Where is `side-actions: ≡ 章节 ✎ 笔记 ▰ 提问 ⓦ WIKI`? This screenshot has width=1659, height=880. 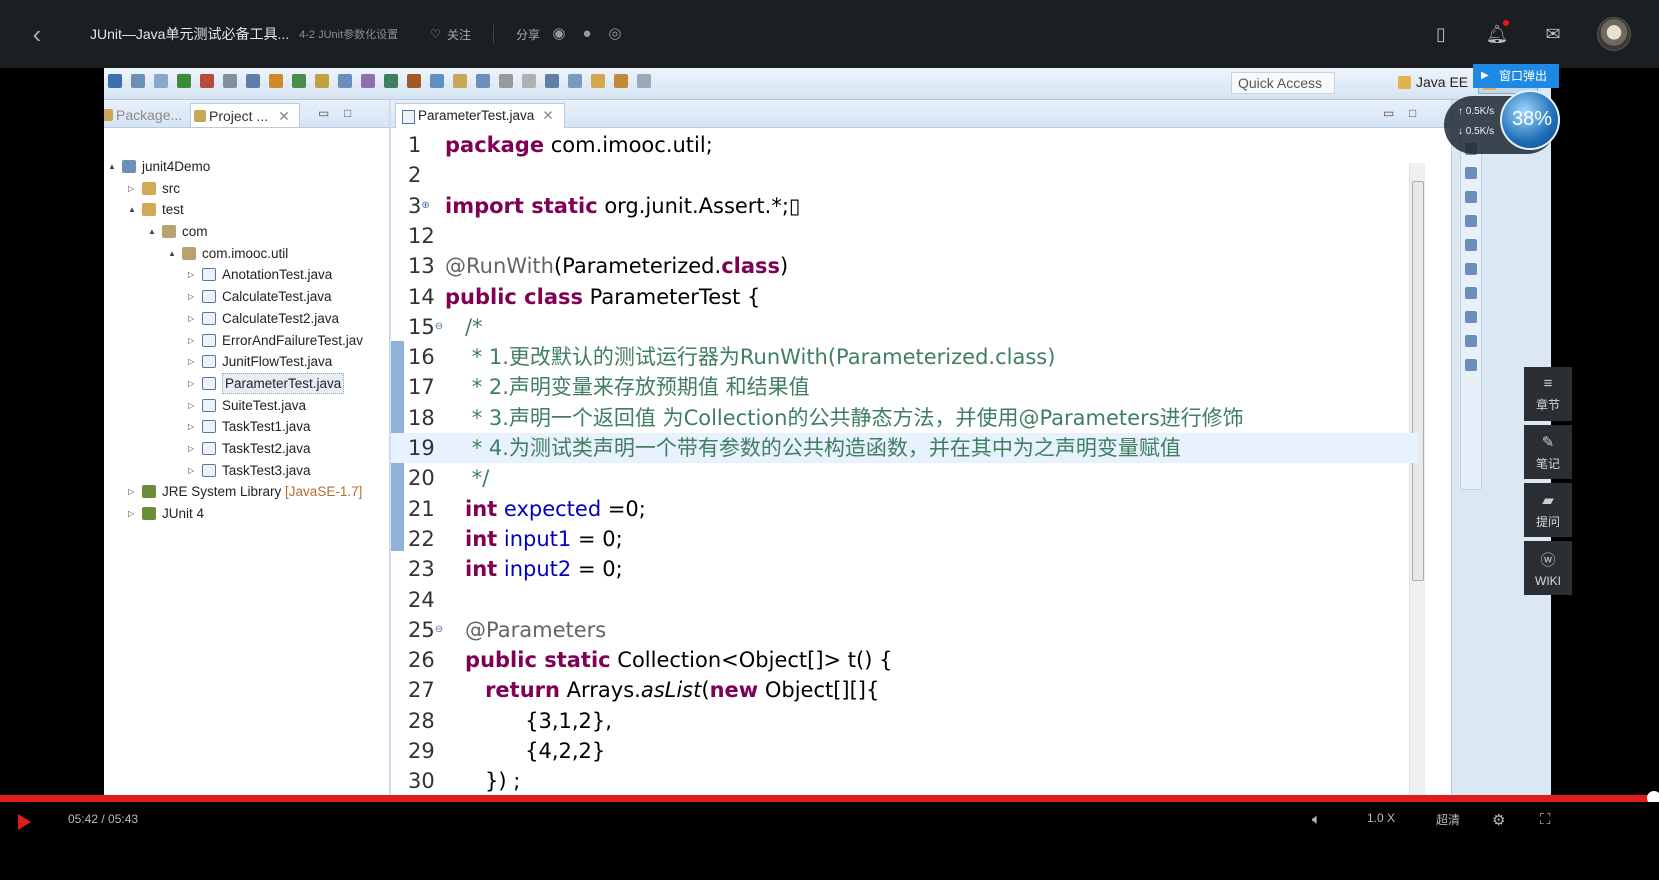 side-actions: ≡ 章节 ✎ 笔记 ▰ 提问 ⓦ WIKI is located at coordinates (1548, 483).